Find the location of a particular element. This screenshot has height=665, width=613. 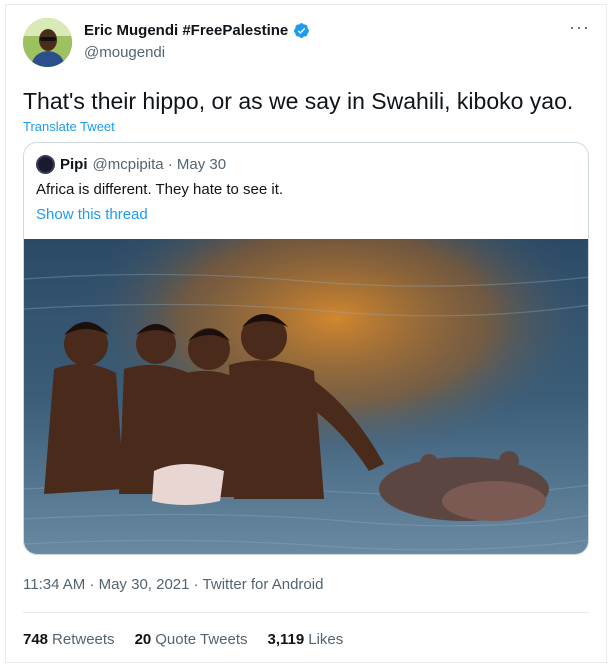

tweet-stats: 748 Retweets 20 Quote Tweets 3,119 Likes is located at coordinates (183, 639).